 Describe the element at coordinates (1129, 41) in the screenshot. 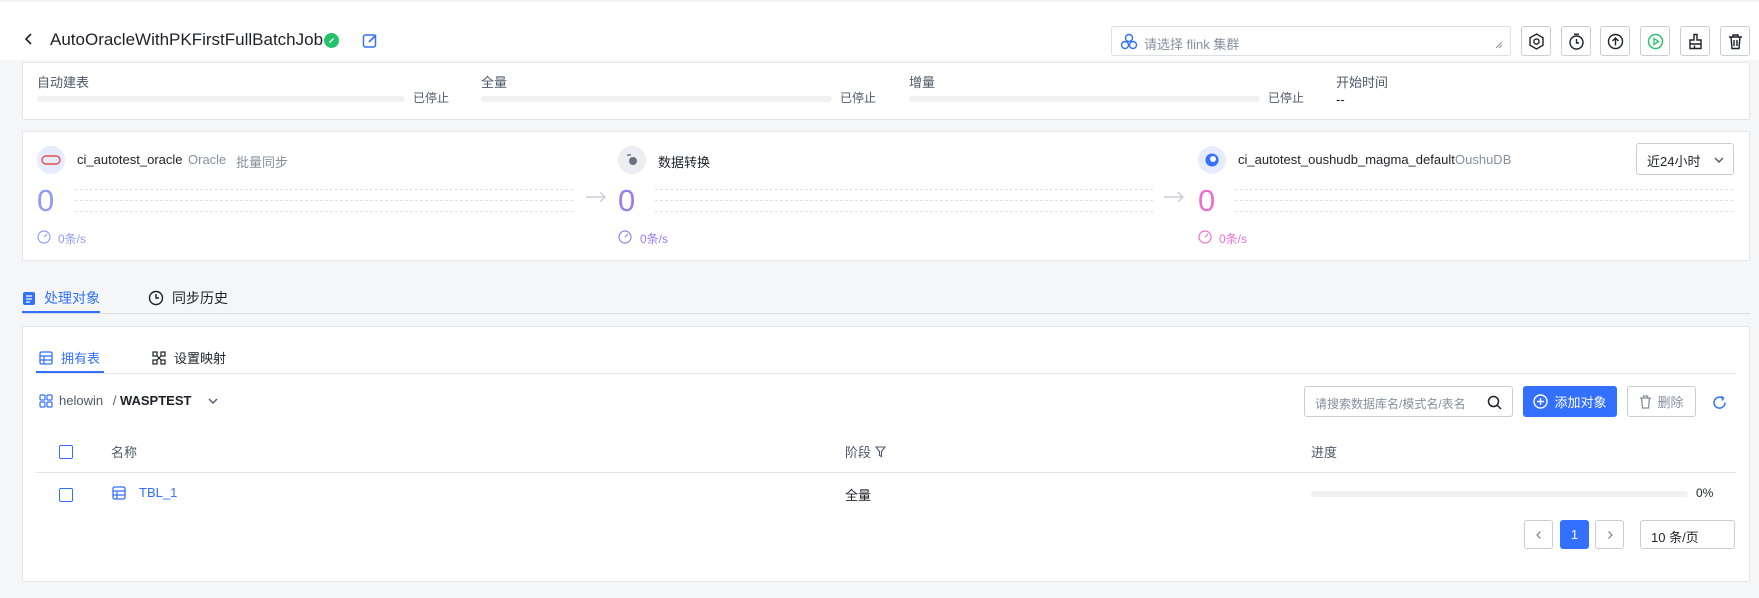

I see `cluster-icon` at that location.